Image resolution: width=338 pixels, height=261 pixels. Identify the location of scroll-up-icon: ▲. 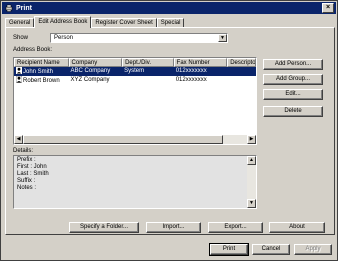
(251, 160).